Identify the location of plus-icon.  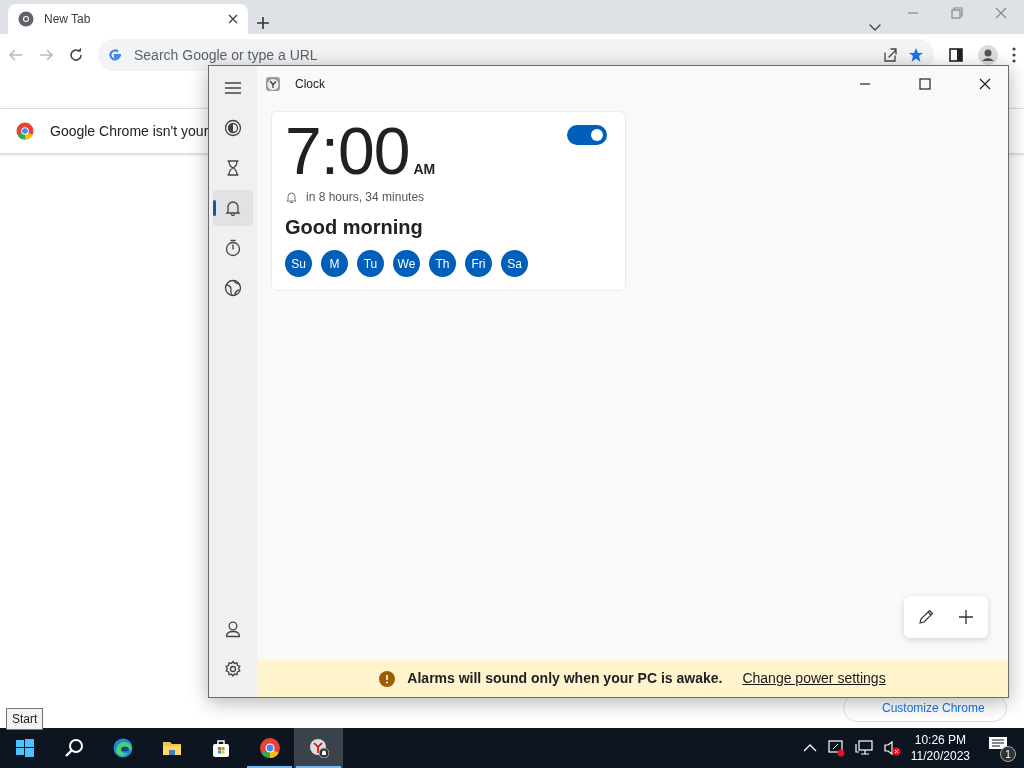
(966, 617).